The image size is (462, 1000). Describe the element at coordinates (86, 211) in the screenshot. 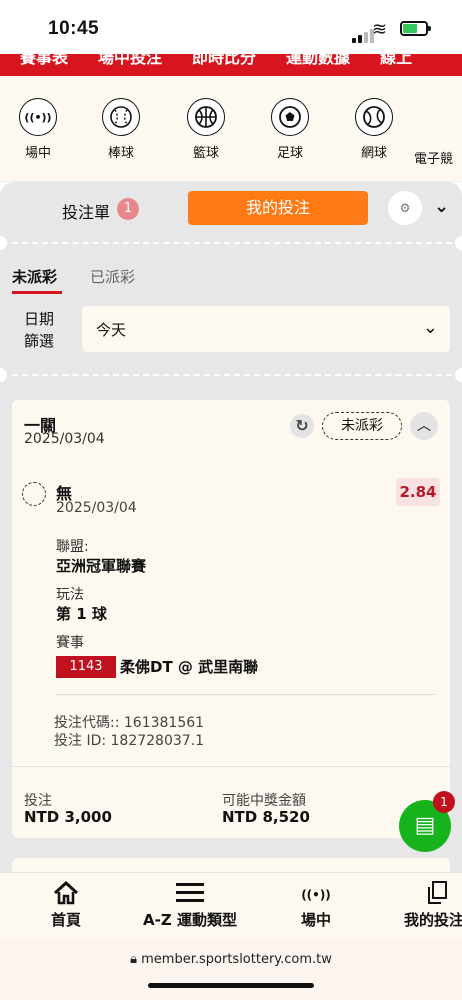

I see `betslip-tab: 投注單` at that location.